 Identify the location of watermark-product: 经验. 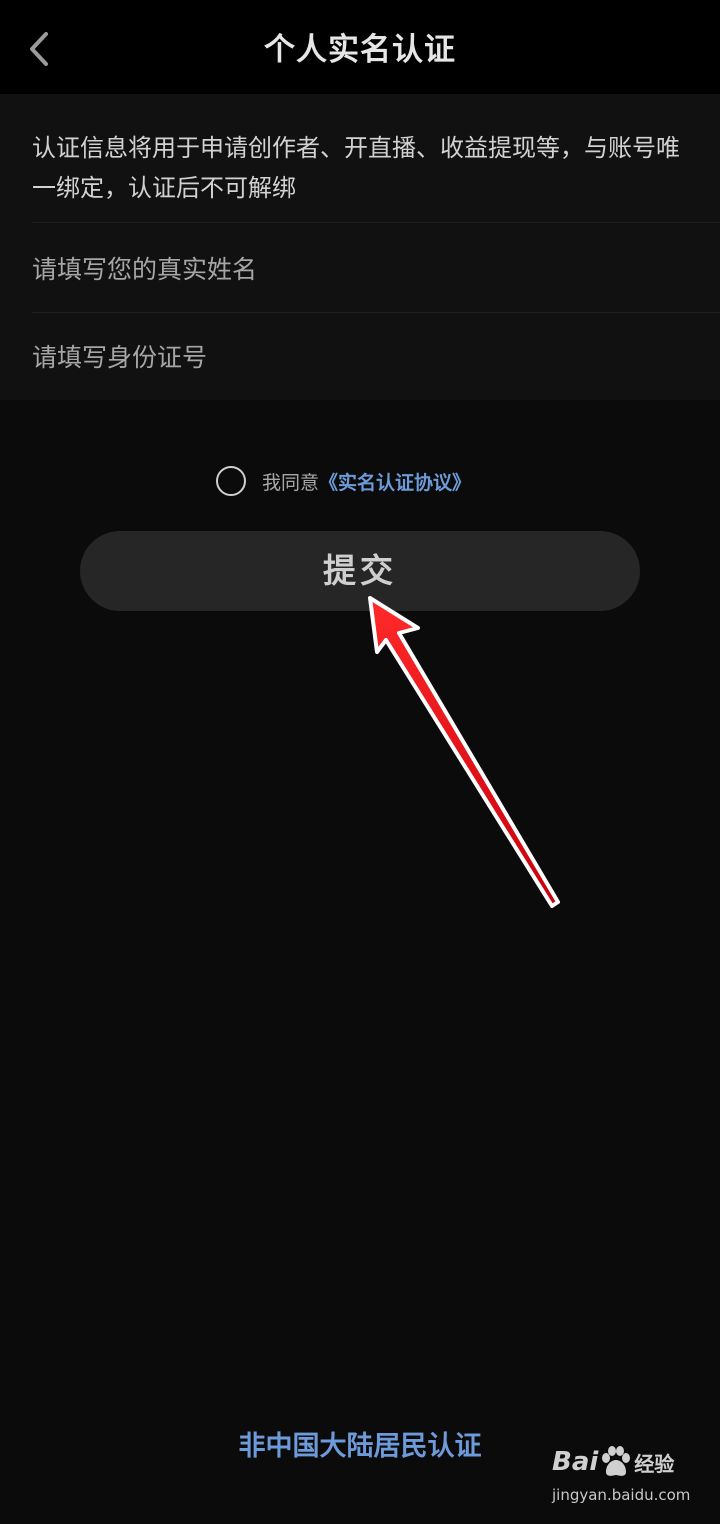
(654, 1463).